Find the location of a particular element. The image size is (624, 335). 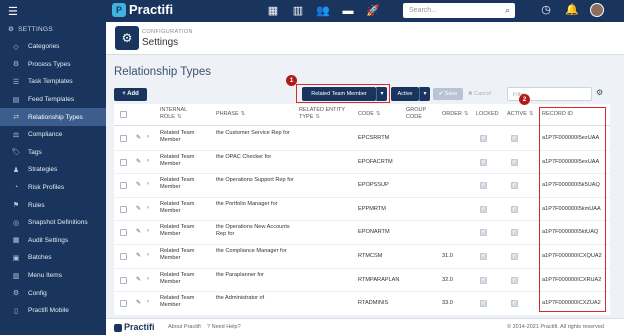

sidebar-item-categories: ◇ Categories is located at coordinates (53, 47).